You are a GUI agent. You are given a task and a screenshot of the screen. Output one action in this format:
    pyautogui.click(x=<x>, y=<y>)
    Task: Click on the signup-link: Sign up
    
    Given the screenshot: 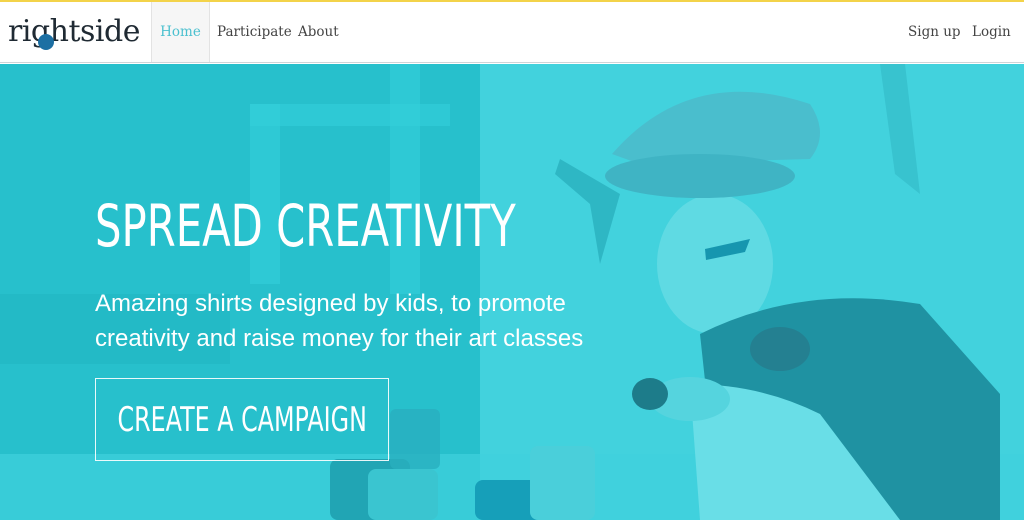 What is the action you would take?
    pyautogui.click(x=934, y=32)
    